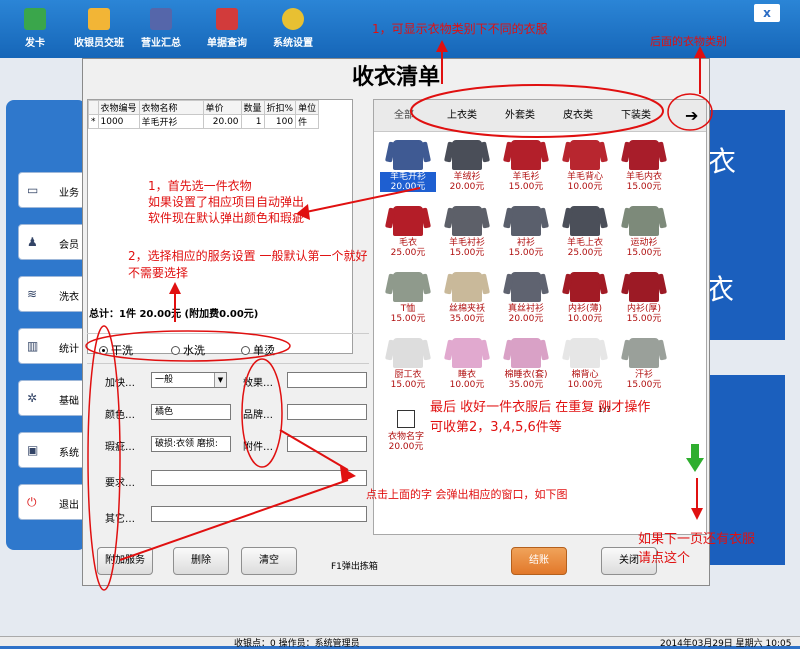  Describe the element at coordinates (171, 107) in the screenshot. I see `column-header: 衣物名称` at that location.